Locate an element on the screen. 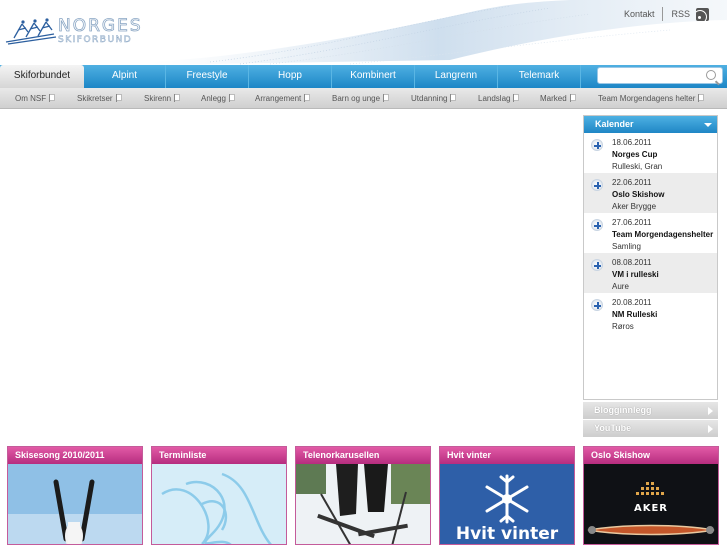  youtube-panel-header: YouTube is located at coordinates (650, 428).